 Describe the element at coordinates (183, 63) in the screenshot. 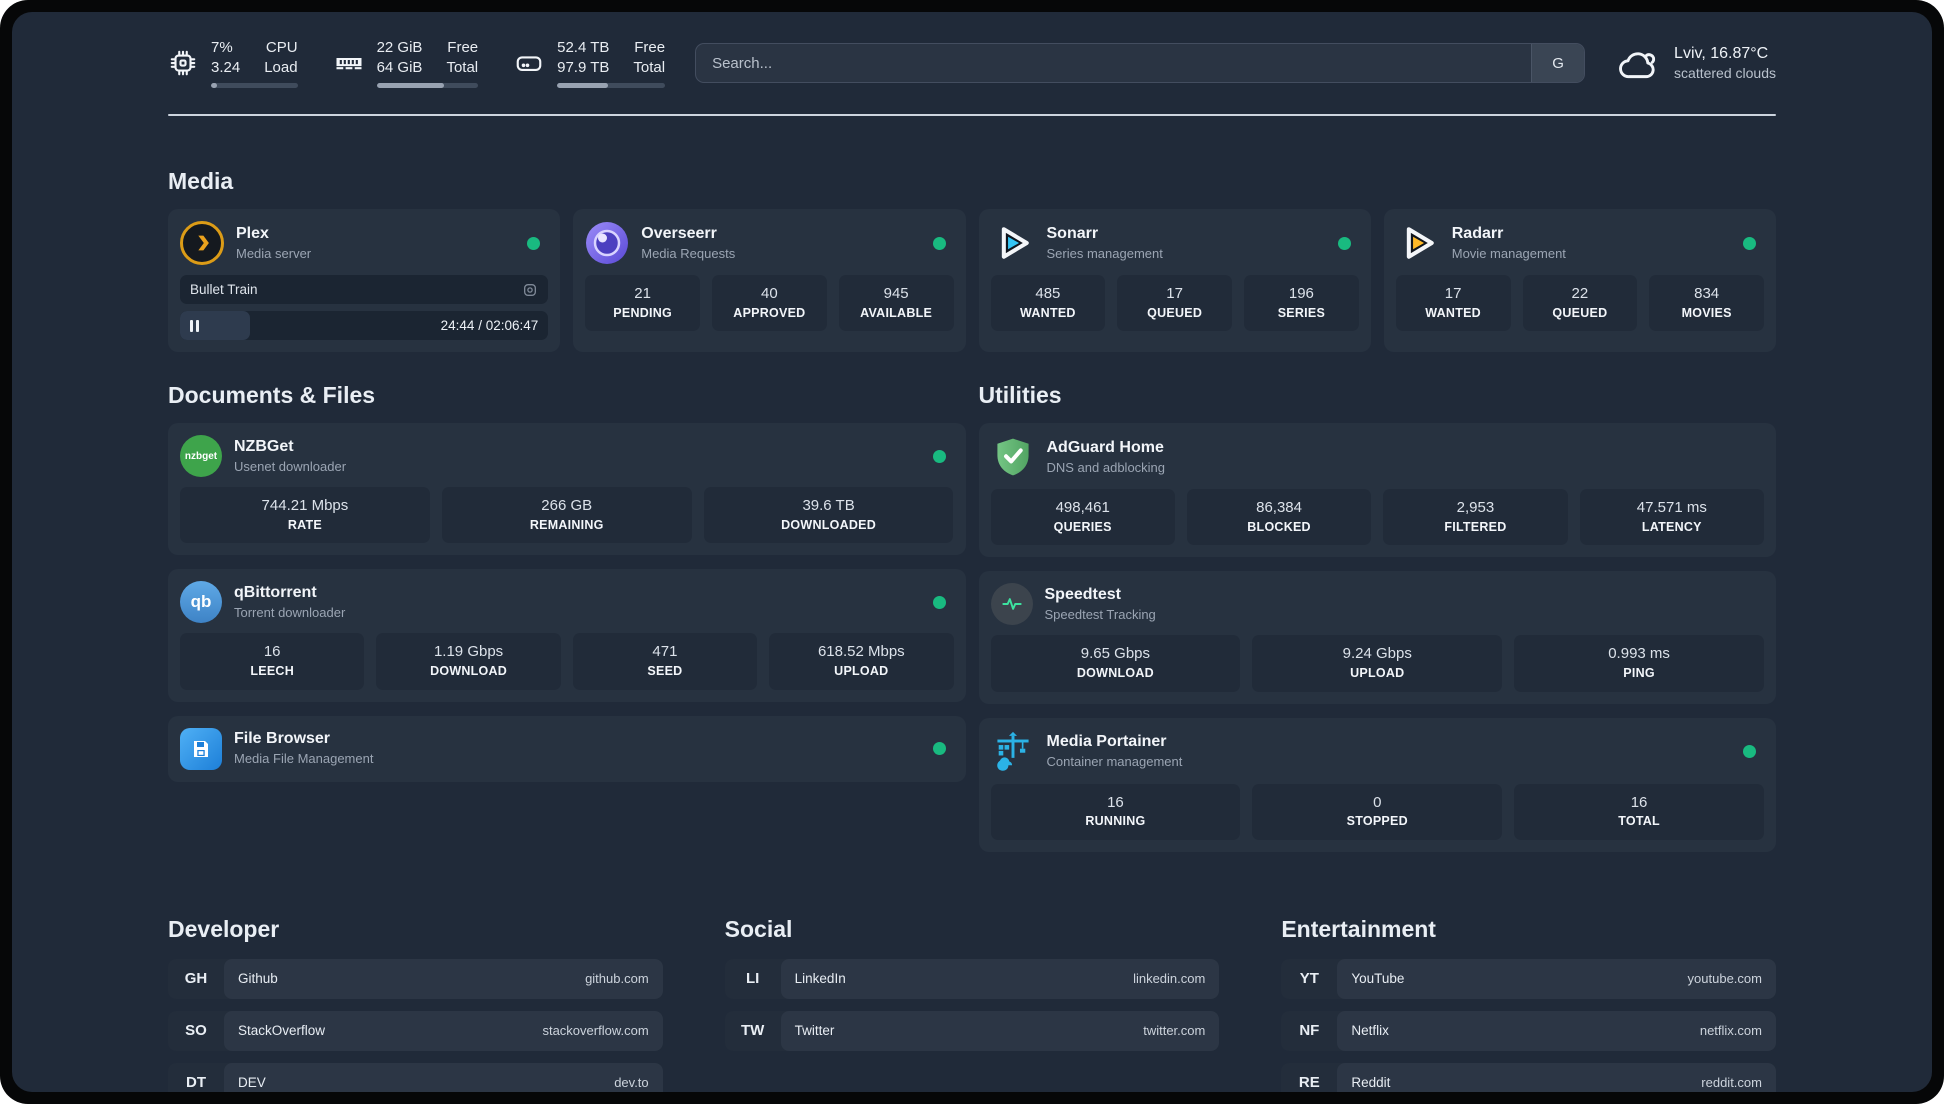

I see `cpu-icon` at that location.